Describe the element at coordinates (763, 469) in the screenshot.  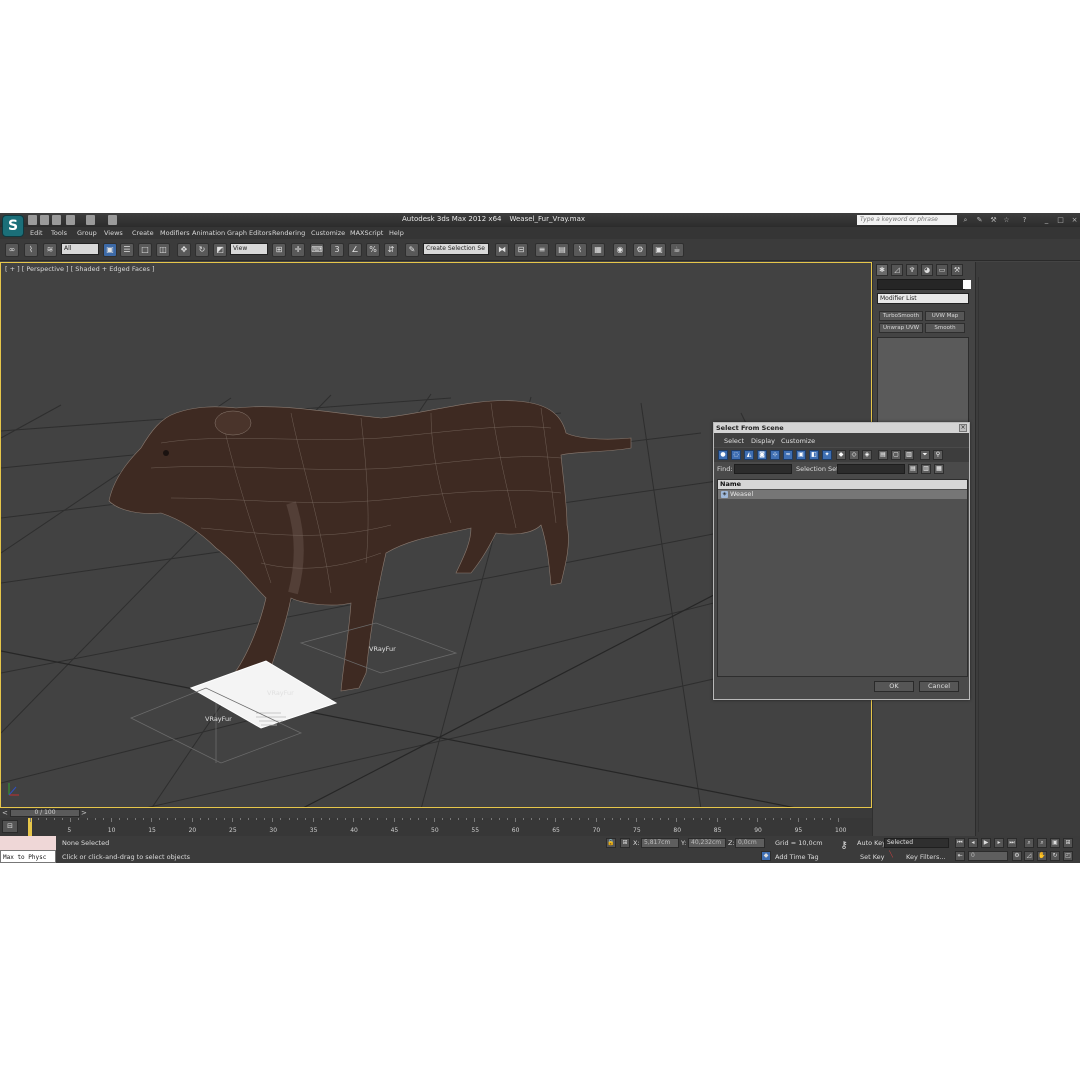
I see `find-input` at that location.